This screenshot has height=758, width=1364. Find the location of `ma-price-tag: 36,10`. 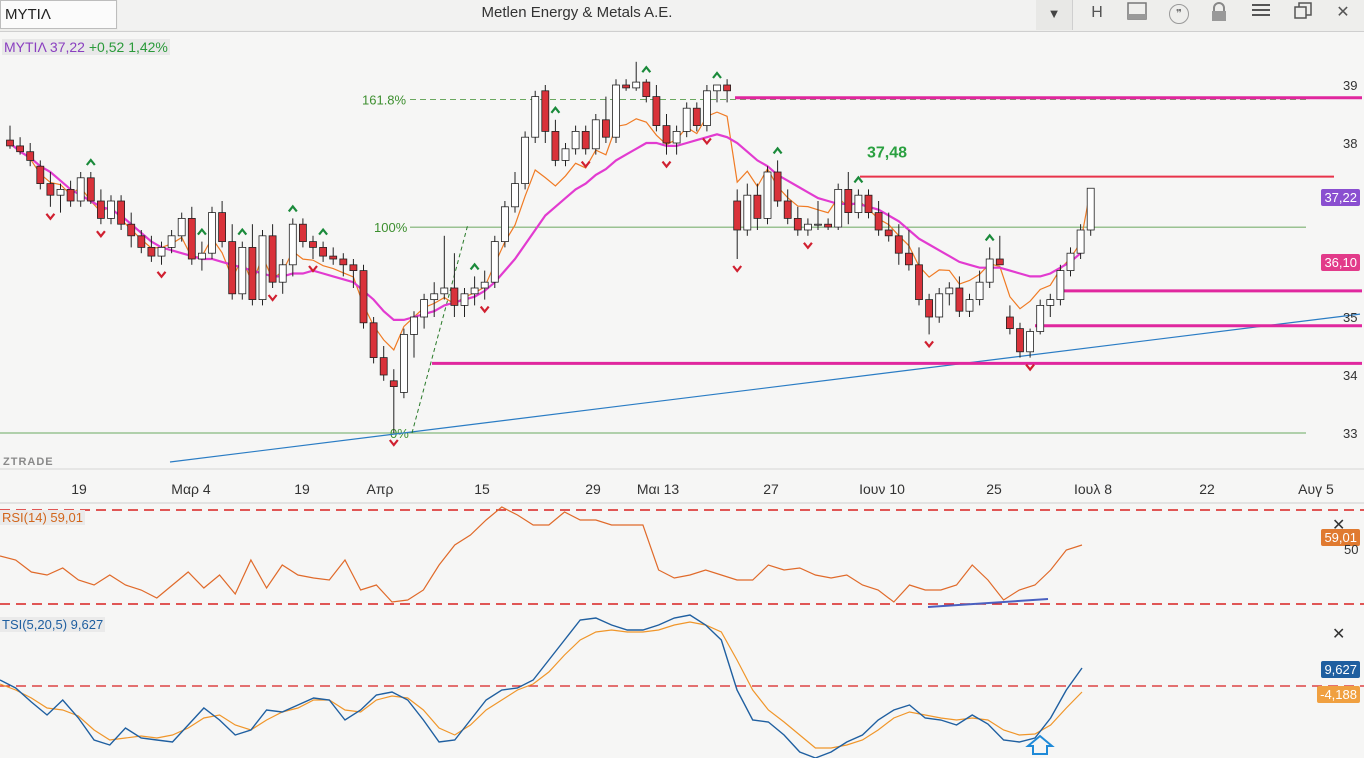

ma-price-tag: 36,10 is located at coordinates (1340, 262).